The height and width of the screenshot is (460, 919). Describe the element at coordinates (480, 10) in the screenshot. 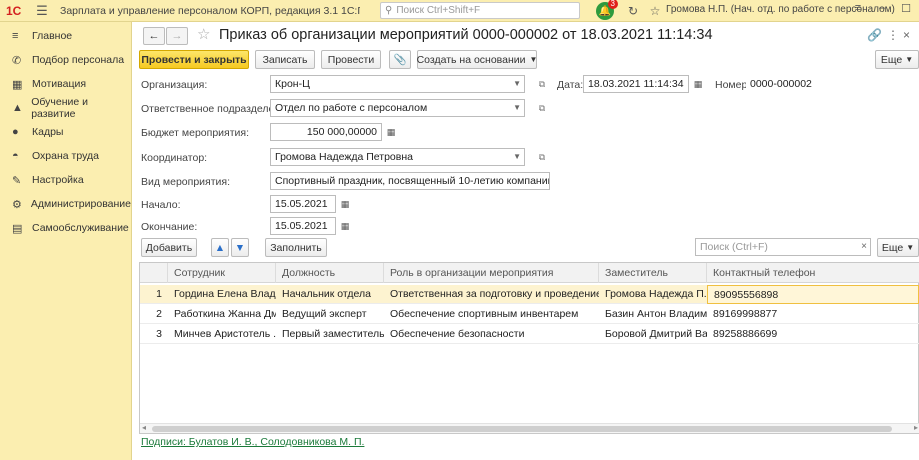

I see `global-search-input: ⚲ Поиск Ctrl+Shift+F` at that location.